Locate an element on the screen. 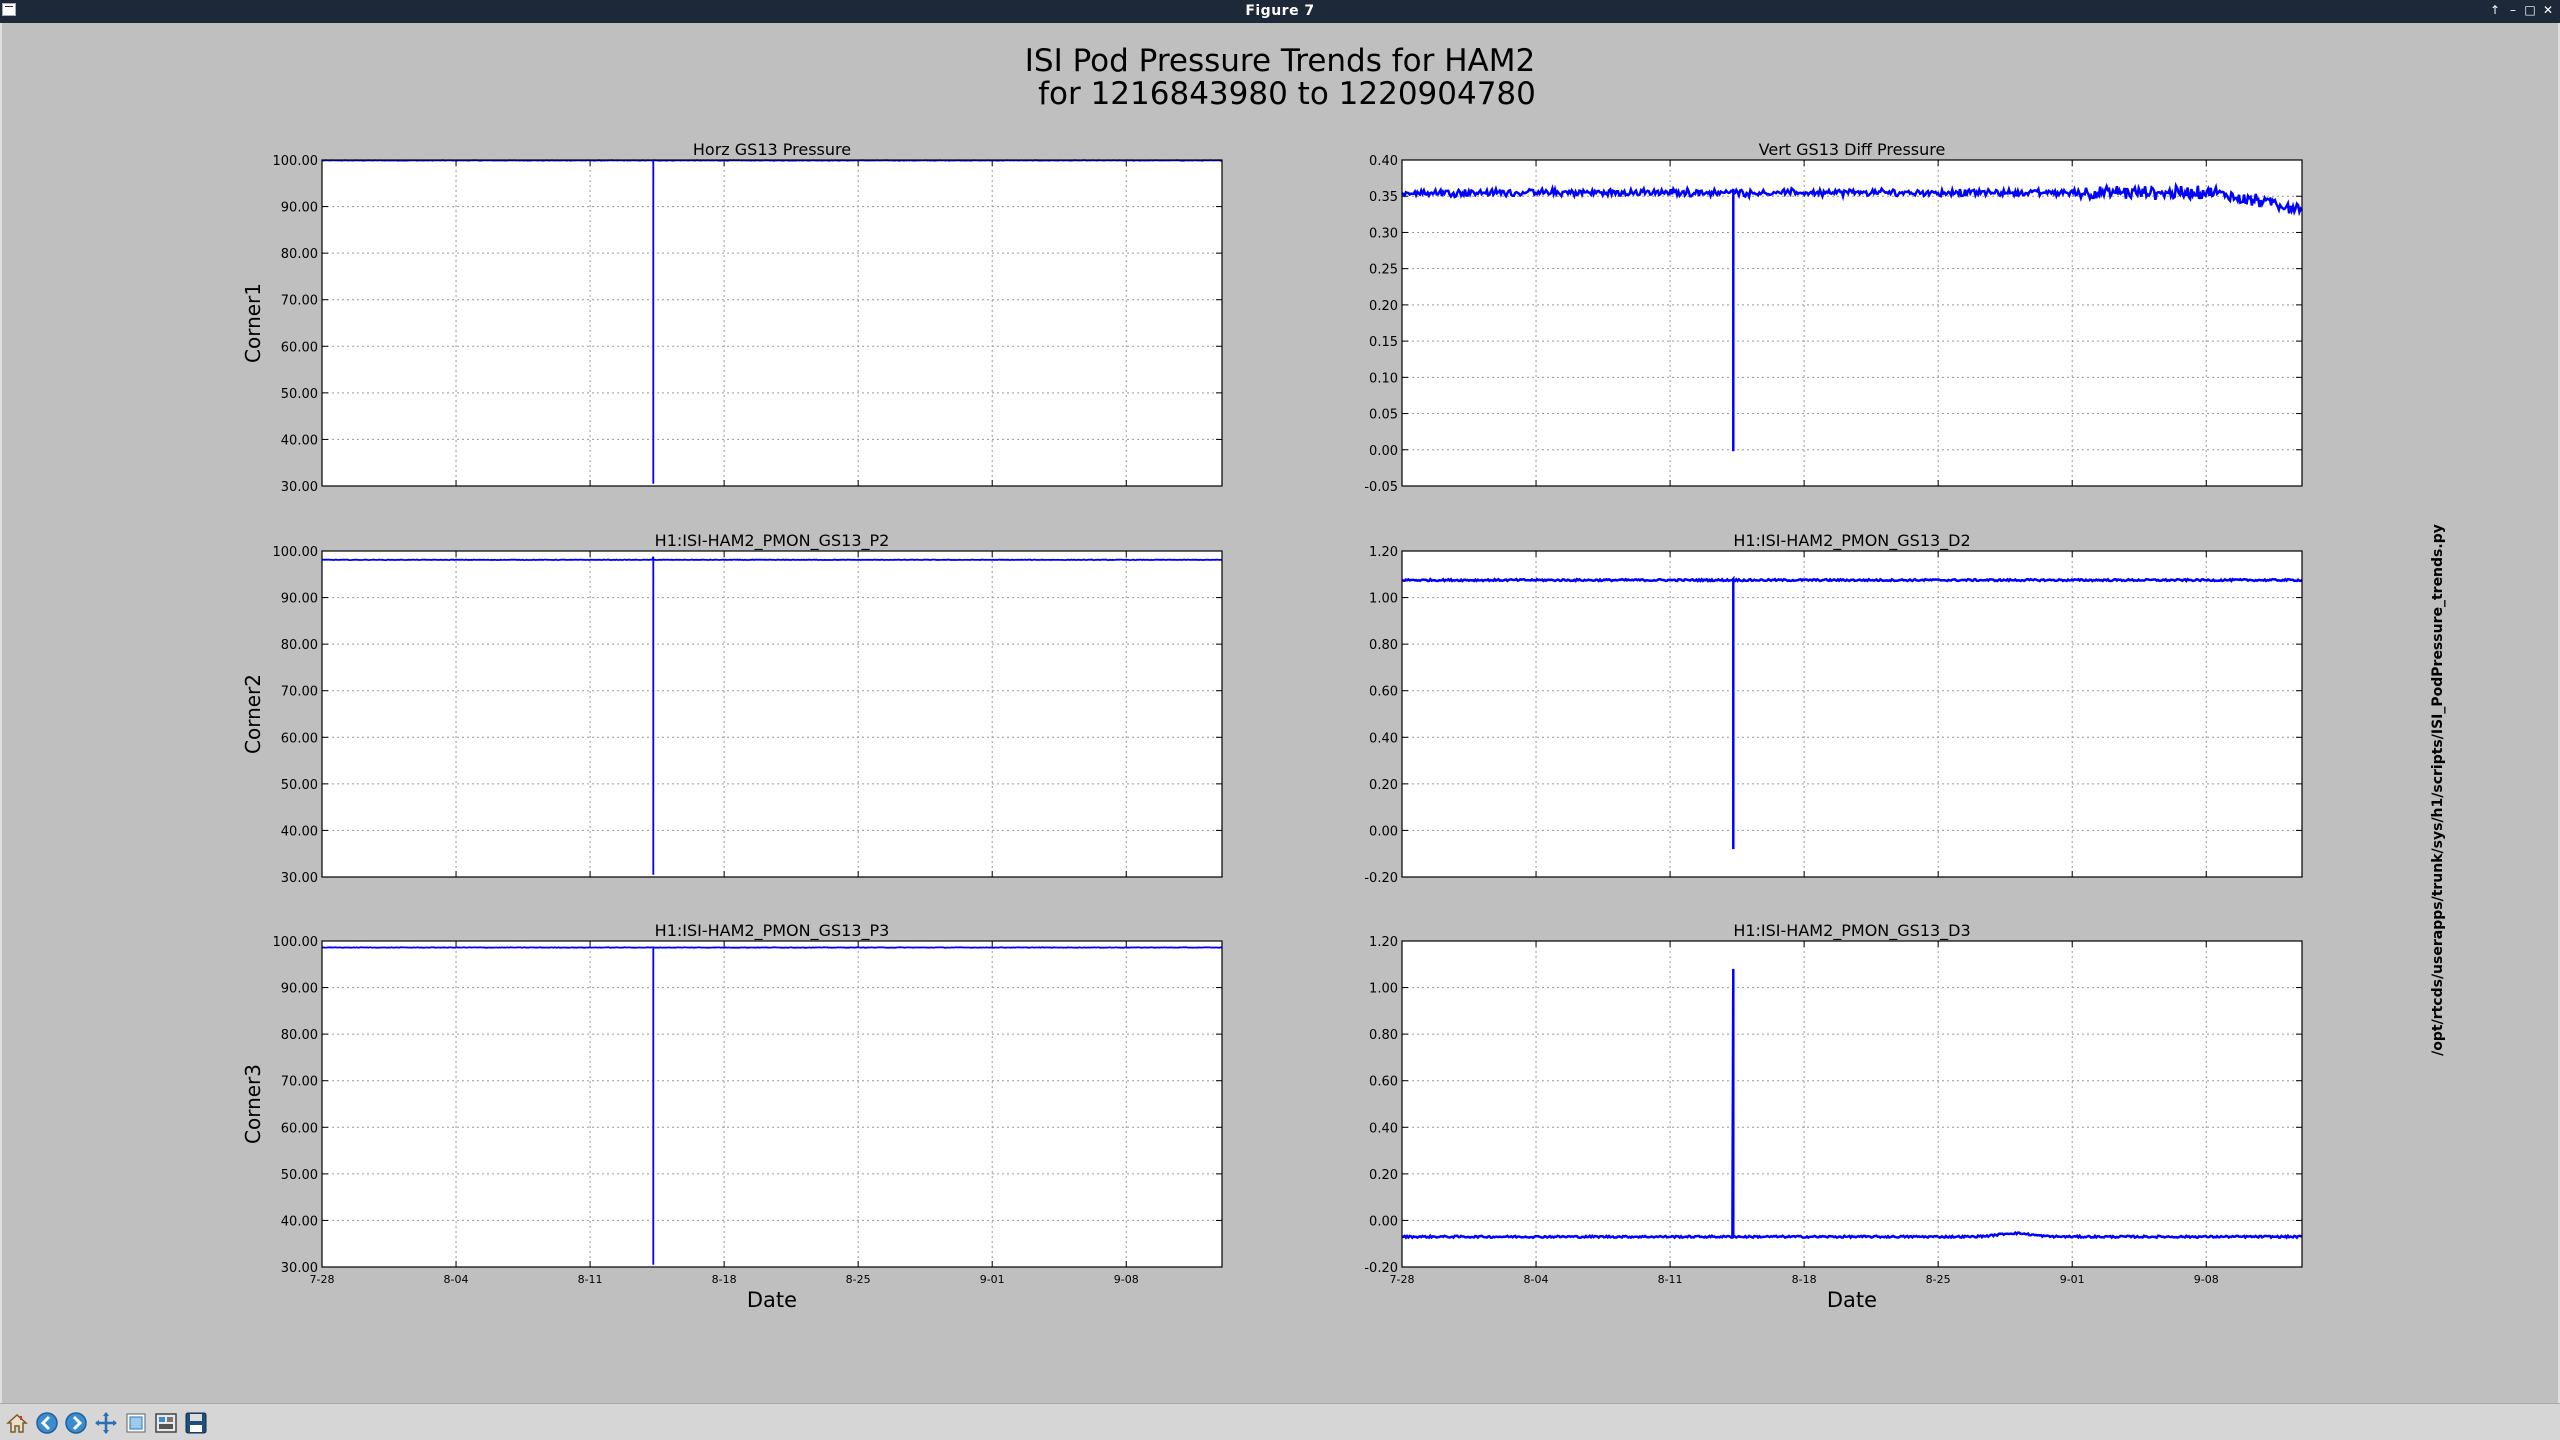 The height and width of the screenshot is (1440, 2560). y-axis-label: Corner2 is located at coordinates (253, 714).